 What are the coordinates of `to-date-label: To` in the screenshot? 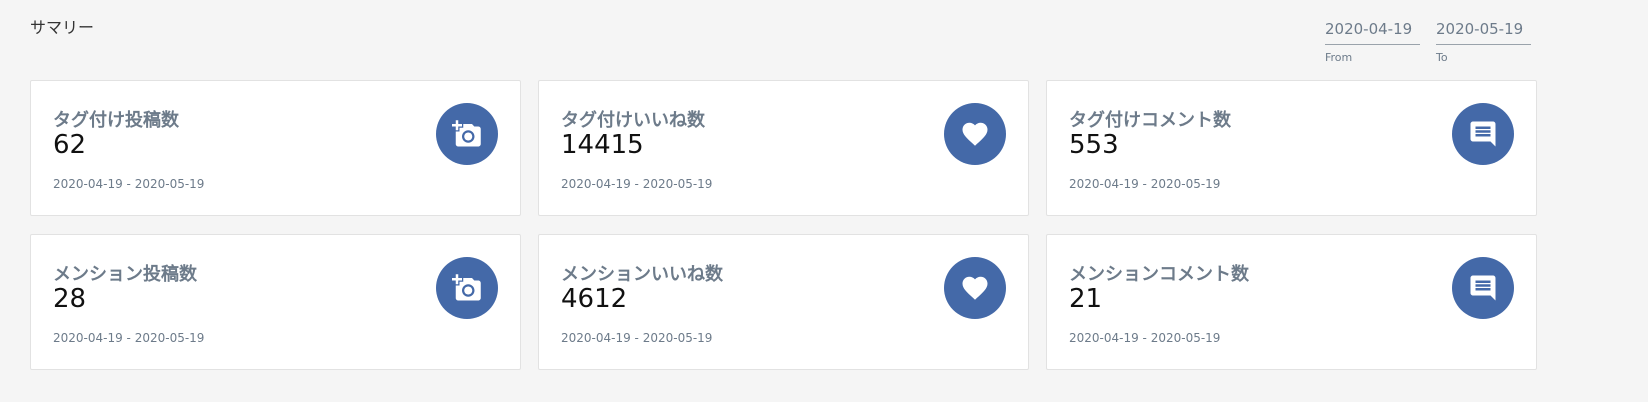 It's located at (1442, 57).